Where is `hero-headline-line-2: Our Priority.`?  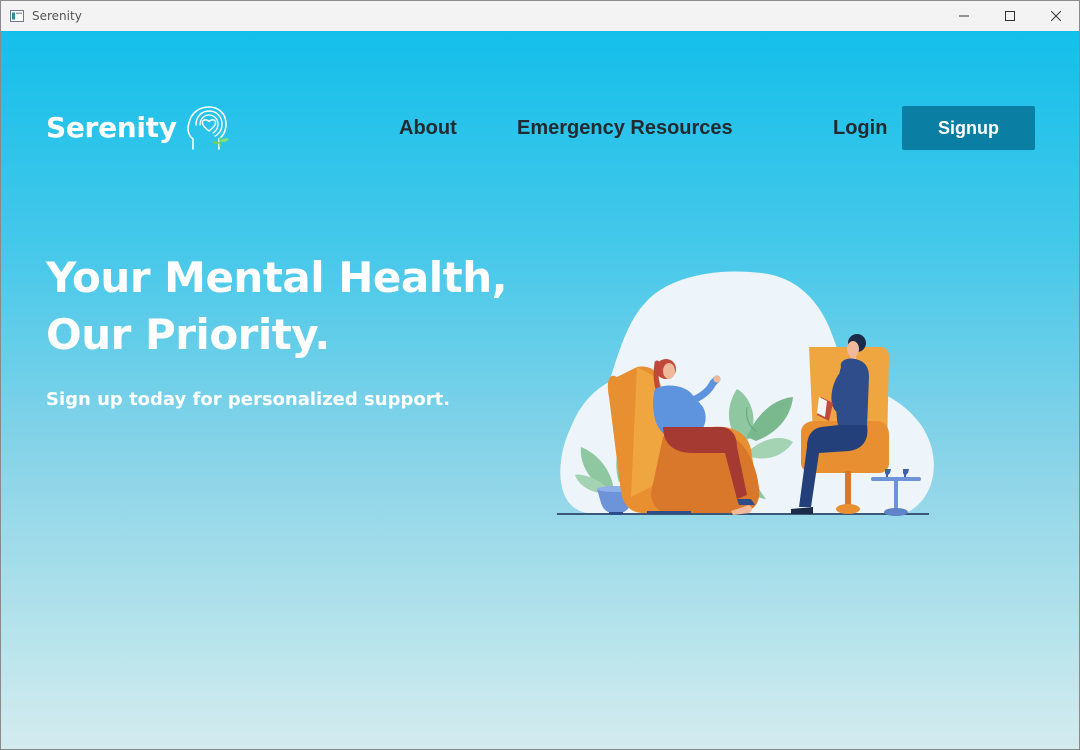 hero-headline-line-2: Our Priority. is located at coordinates (188, 334).